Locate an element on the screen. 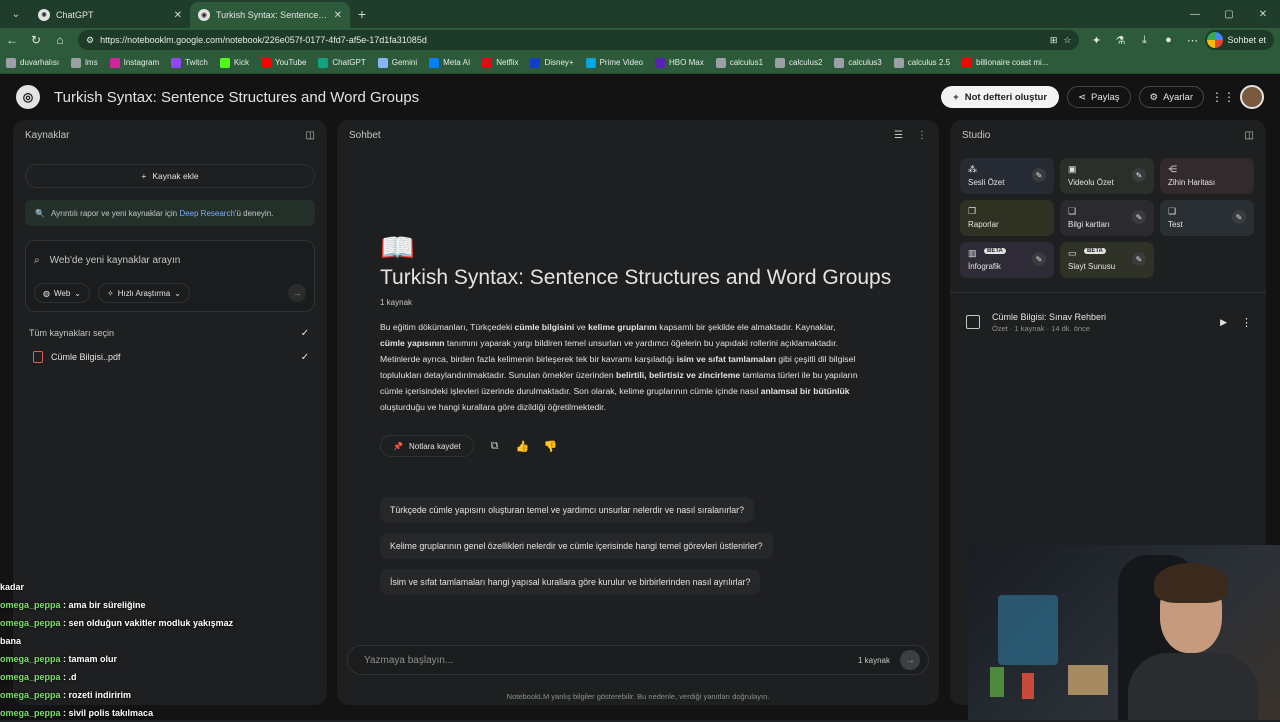  bookmark-item: Twitch is located at coordinates (189, 62).